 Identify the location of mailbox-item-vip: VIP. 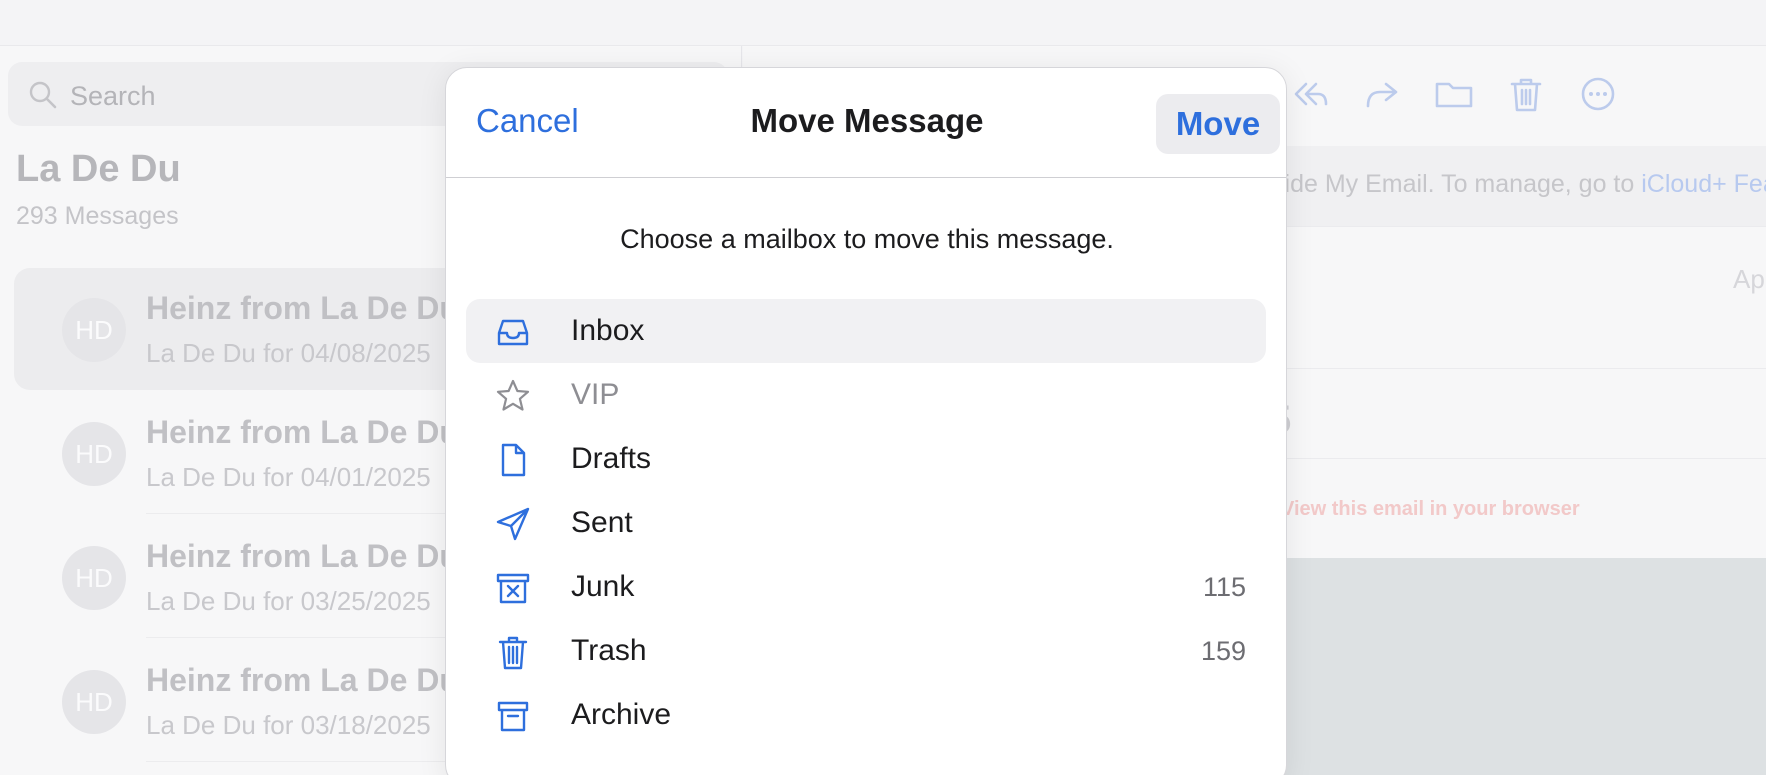
(866, 395).